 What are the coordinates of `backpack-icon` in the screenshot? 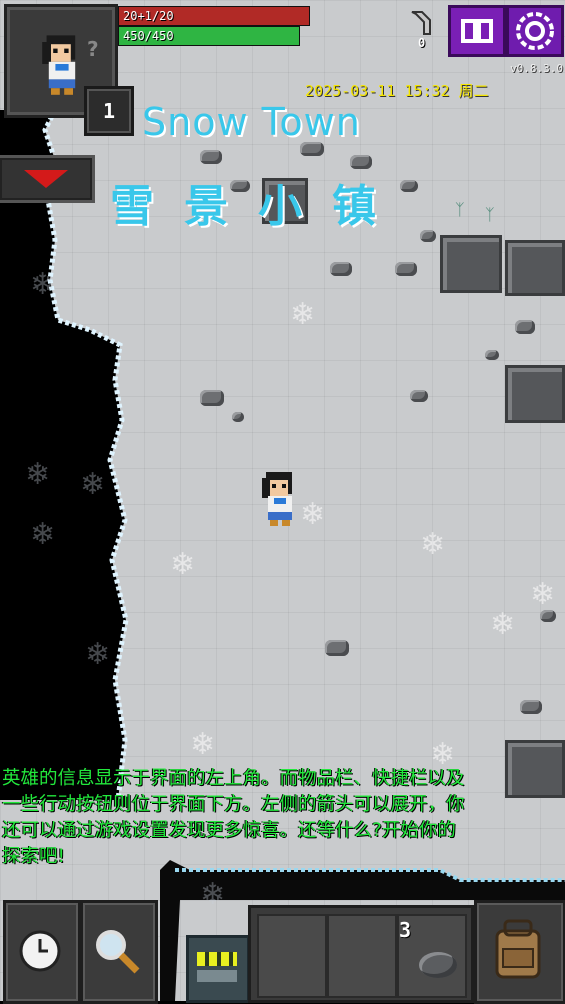 It's located at (518, 952).